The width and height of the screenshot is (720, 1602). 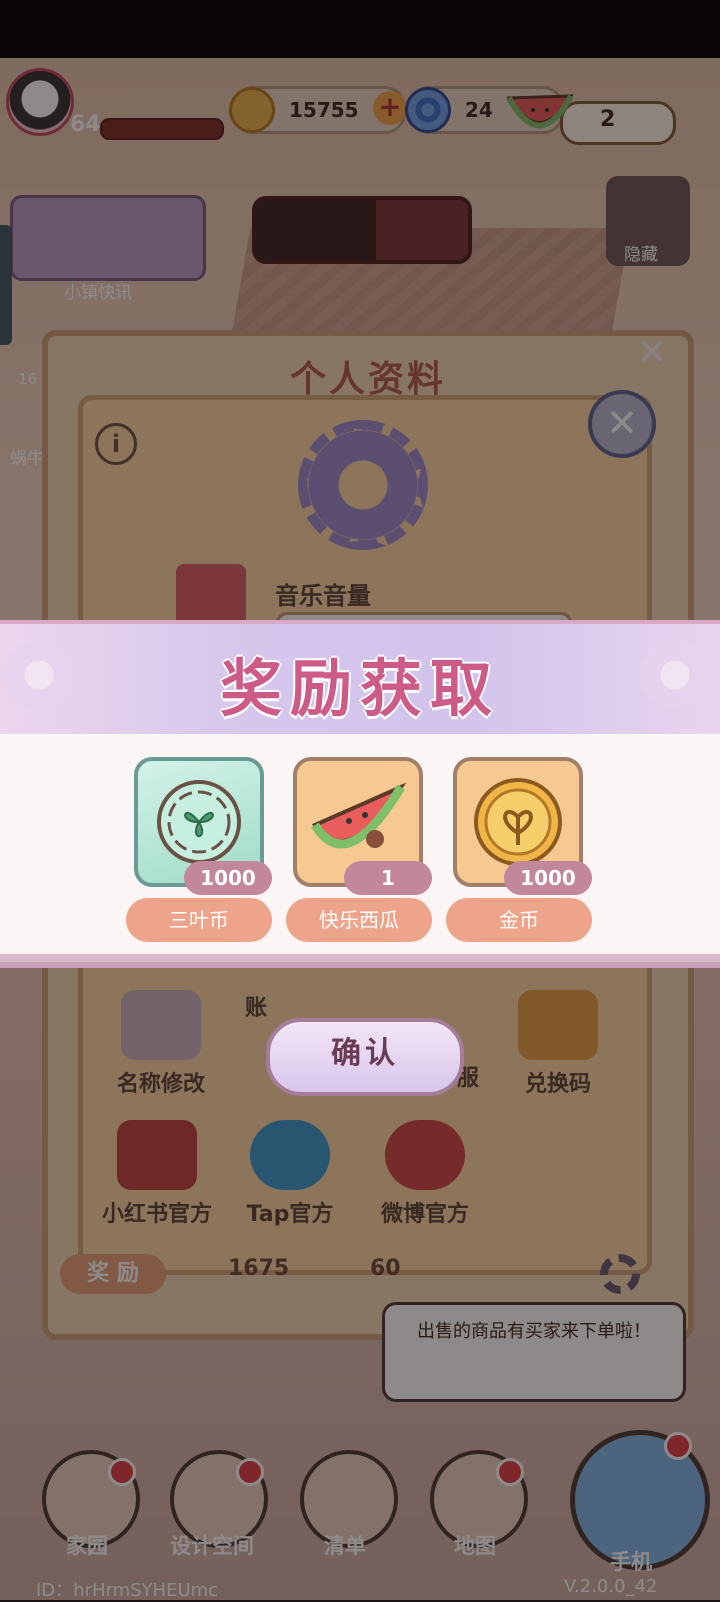 What do you see at coordinates (360, 965) in the screenshot?
I see `reward-panel-border` at bounding box center [360, 965].